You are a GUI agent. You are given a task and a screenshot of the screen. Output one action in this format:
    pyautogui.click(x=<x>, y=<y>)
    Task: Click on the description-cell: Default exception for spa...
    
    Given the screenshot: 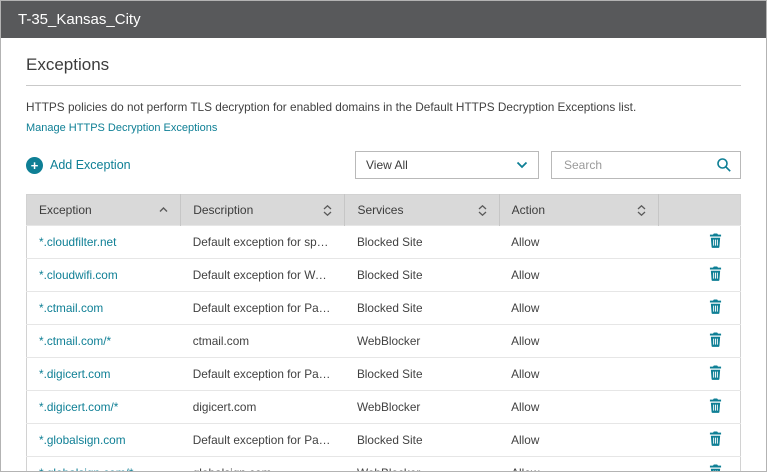 What is the action you would take?
    pyautogui.click(x=262, y=242)
    